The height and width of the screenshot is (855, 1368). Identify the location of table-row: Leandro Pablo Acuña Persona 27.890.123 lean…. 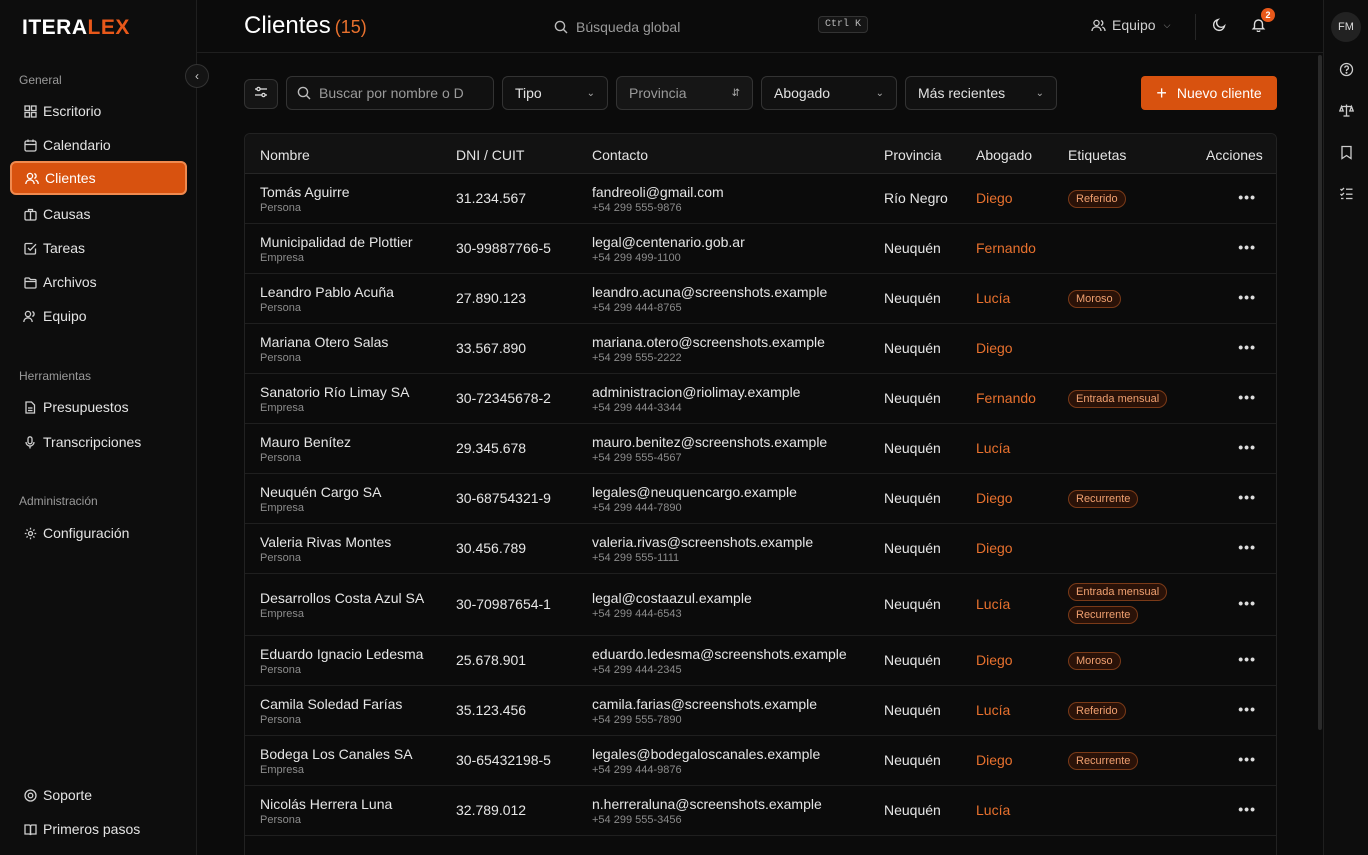
(760, 299).